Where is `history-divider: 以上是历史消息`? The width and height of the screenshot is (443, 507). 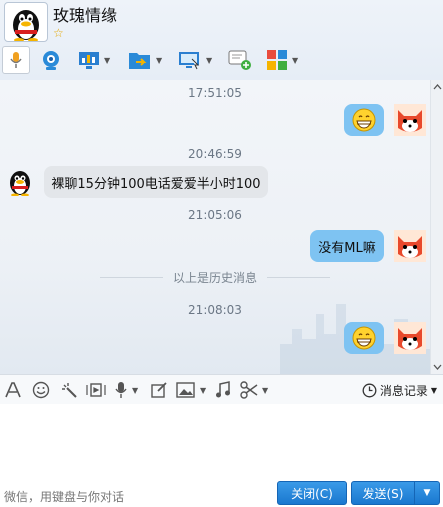
history-divider: 以上是历史消息 is located at coordinates (215, 277).